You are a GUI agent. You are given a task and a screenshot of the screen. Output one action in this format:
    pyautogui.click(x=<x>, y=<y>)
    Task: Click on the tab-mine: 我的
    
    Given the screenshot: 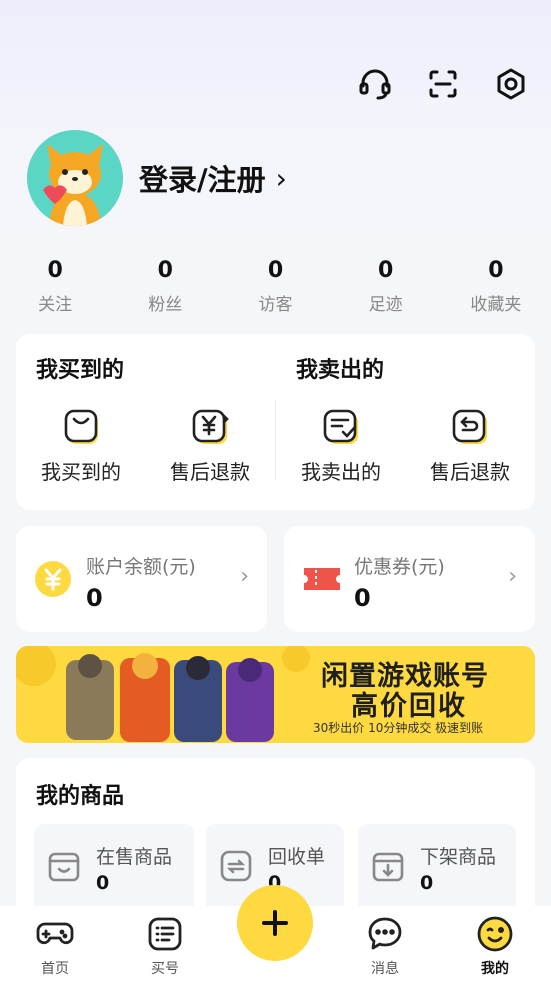 What is the action you would take?
    pyautogui.click(x=495, y=946)
    